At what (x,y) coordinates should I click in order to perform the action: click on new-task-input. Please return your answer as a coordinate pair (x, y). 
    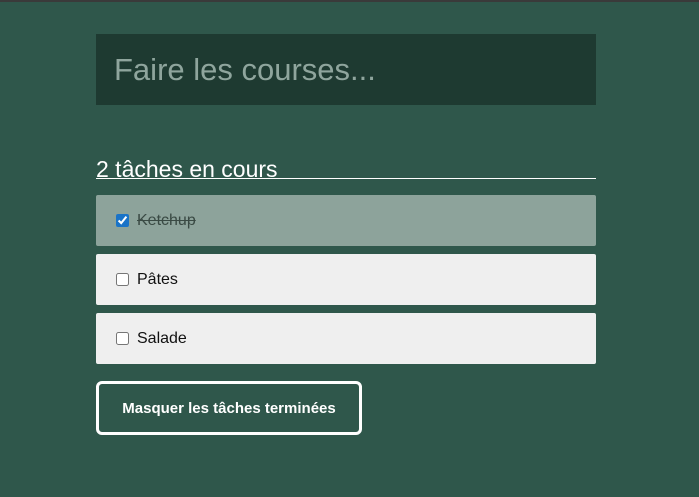
    Looking at the image, I should click on (346, 69).